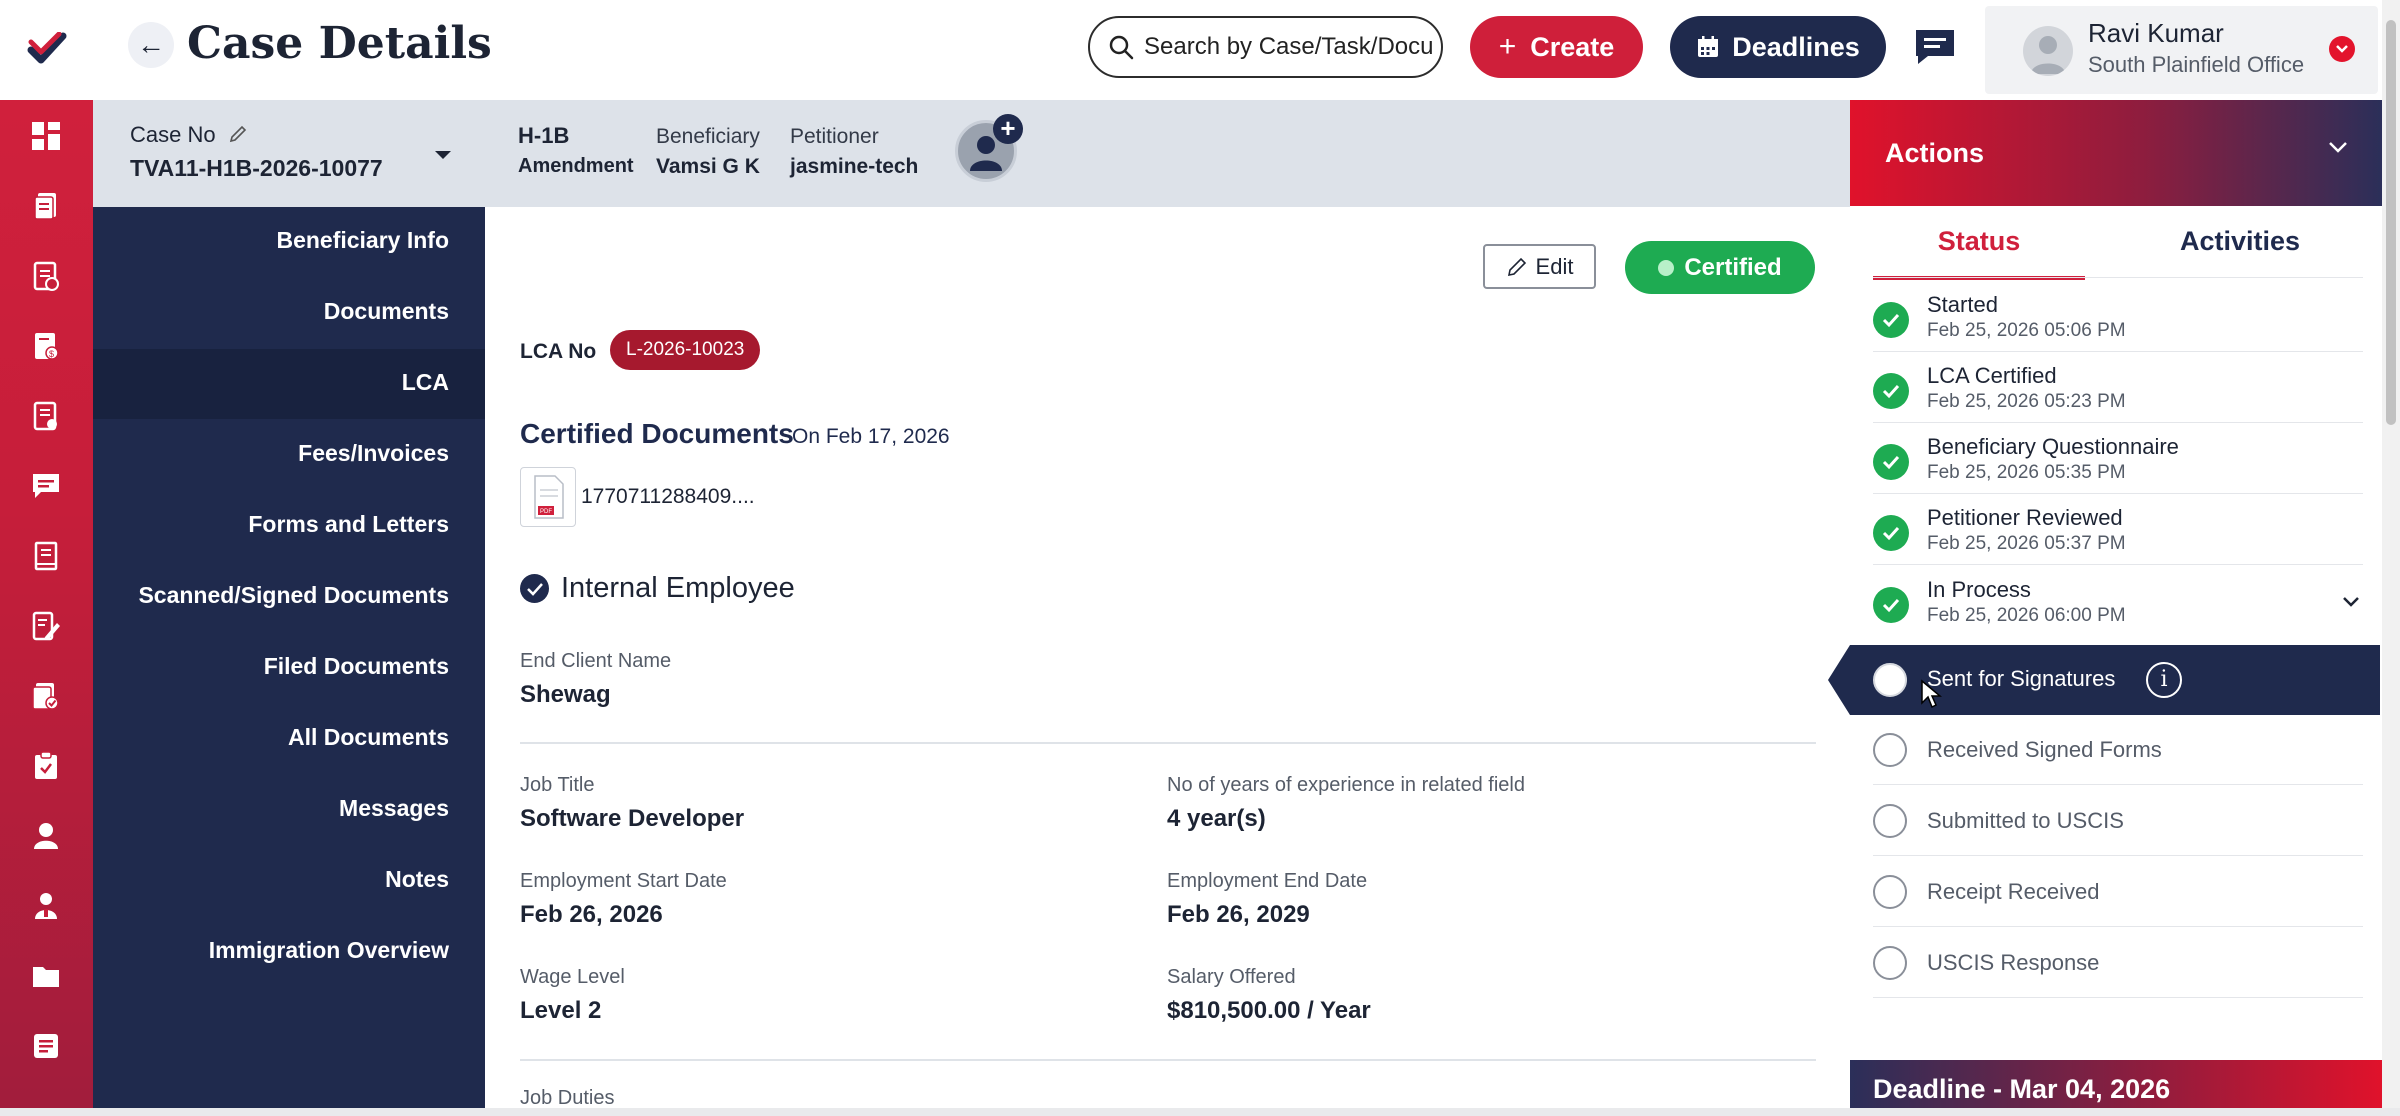  I want to click on book-icon, so click(46, 556).